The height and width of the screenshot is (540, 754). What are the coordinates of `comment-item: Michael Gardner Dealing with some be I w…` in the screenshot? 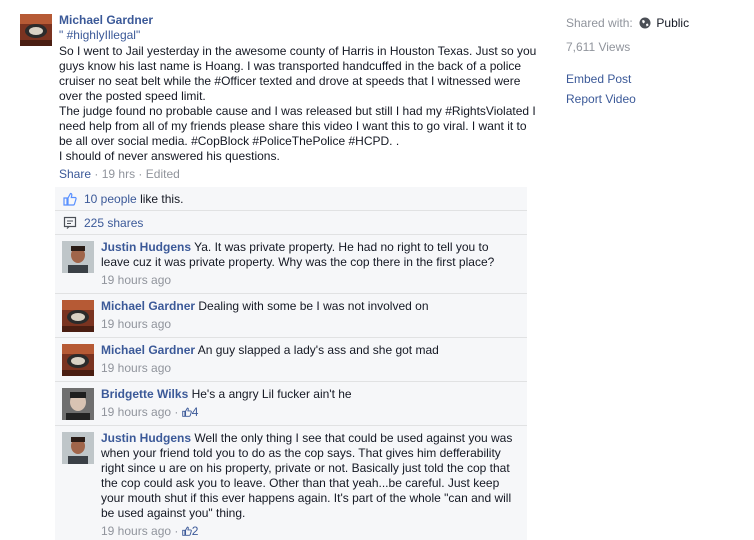 It's located at (291, 316).